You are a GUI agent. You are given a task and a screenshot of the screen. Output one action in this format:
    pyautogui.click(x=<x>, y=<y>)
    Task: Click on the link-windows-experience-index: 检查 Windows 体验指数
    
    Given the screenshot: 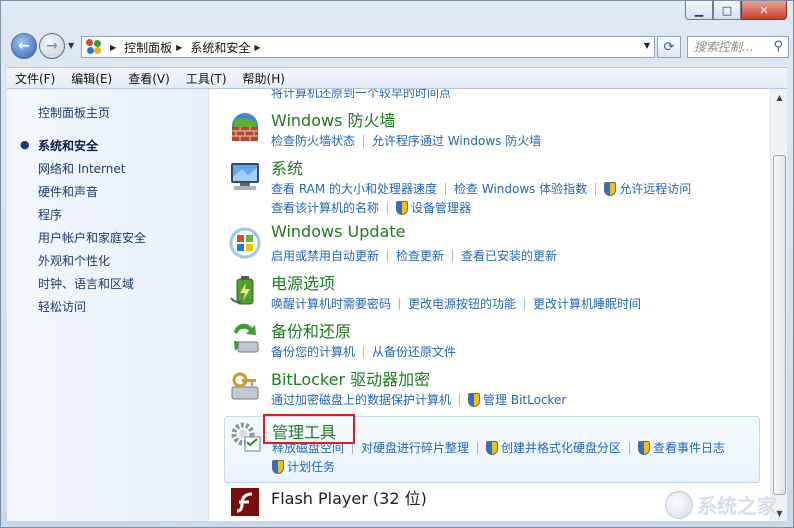 What is the action you would take?
    pyautogui.click(x=520, y=188)
    